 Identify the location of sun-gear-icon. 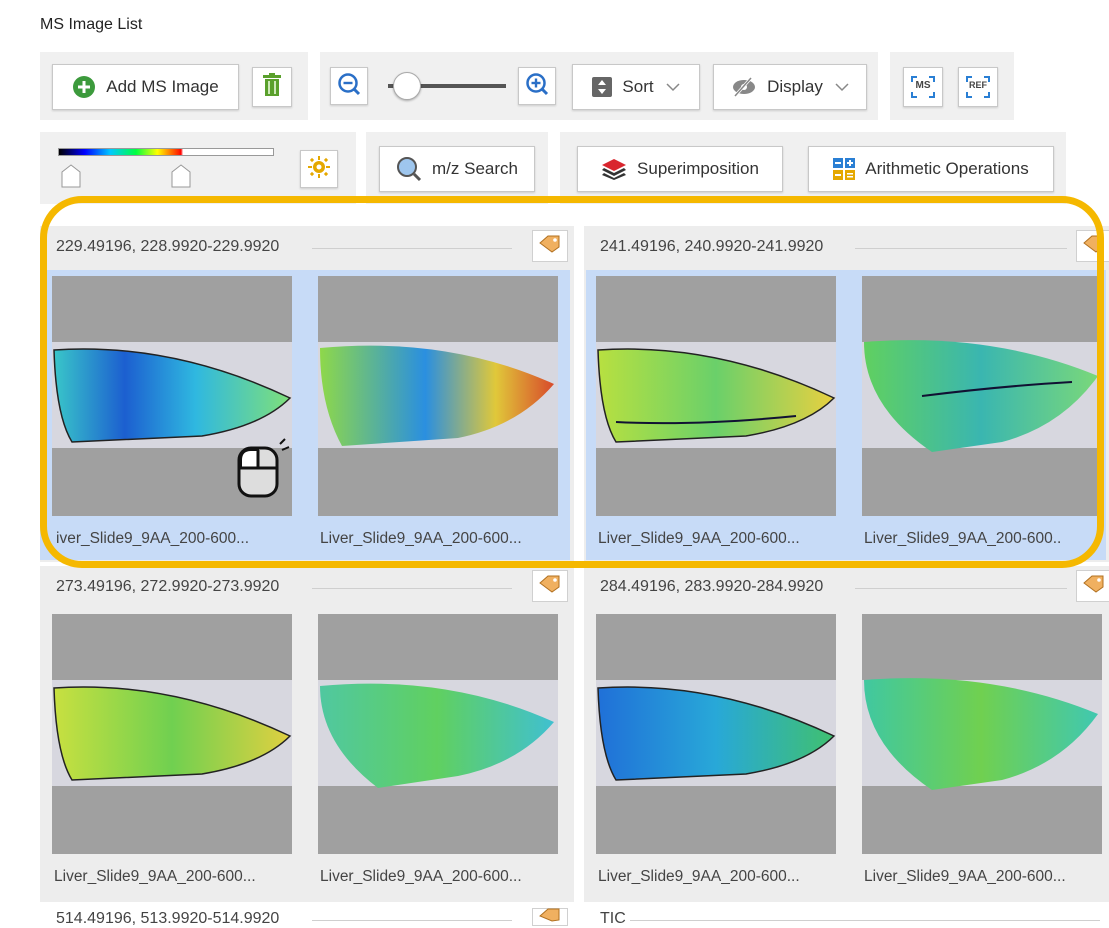
(319, 169).